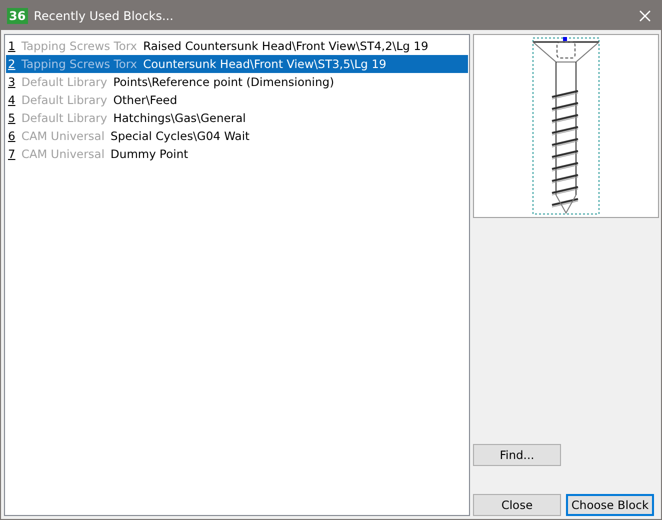  I want to click on row-number: 3, so click(12, 82).